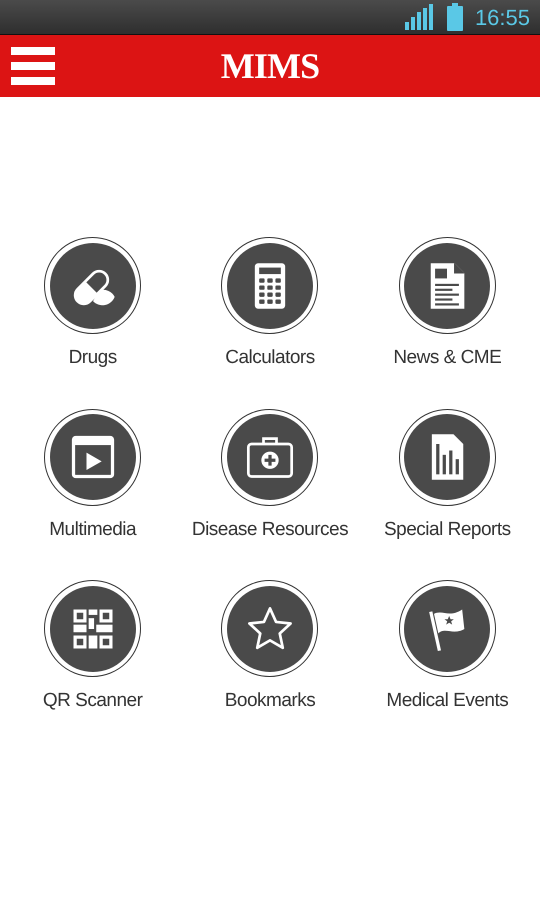 This screenshot has width=540, height=900. Describe the element at coordinates (270, 701) in the screenshot. I see `tile-label: Bookmarks` at that location.